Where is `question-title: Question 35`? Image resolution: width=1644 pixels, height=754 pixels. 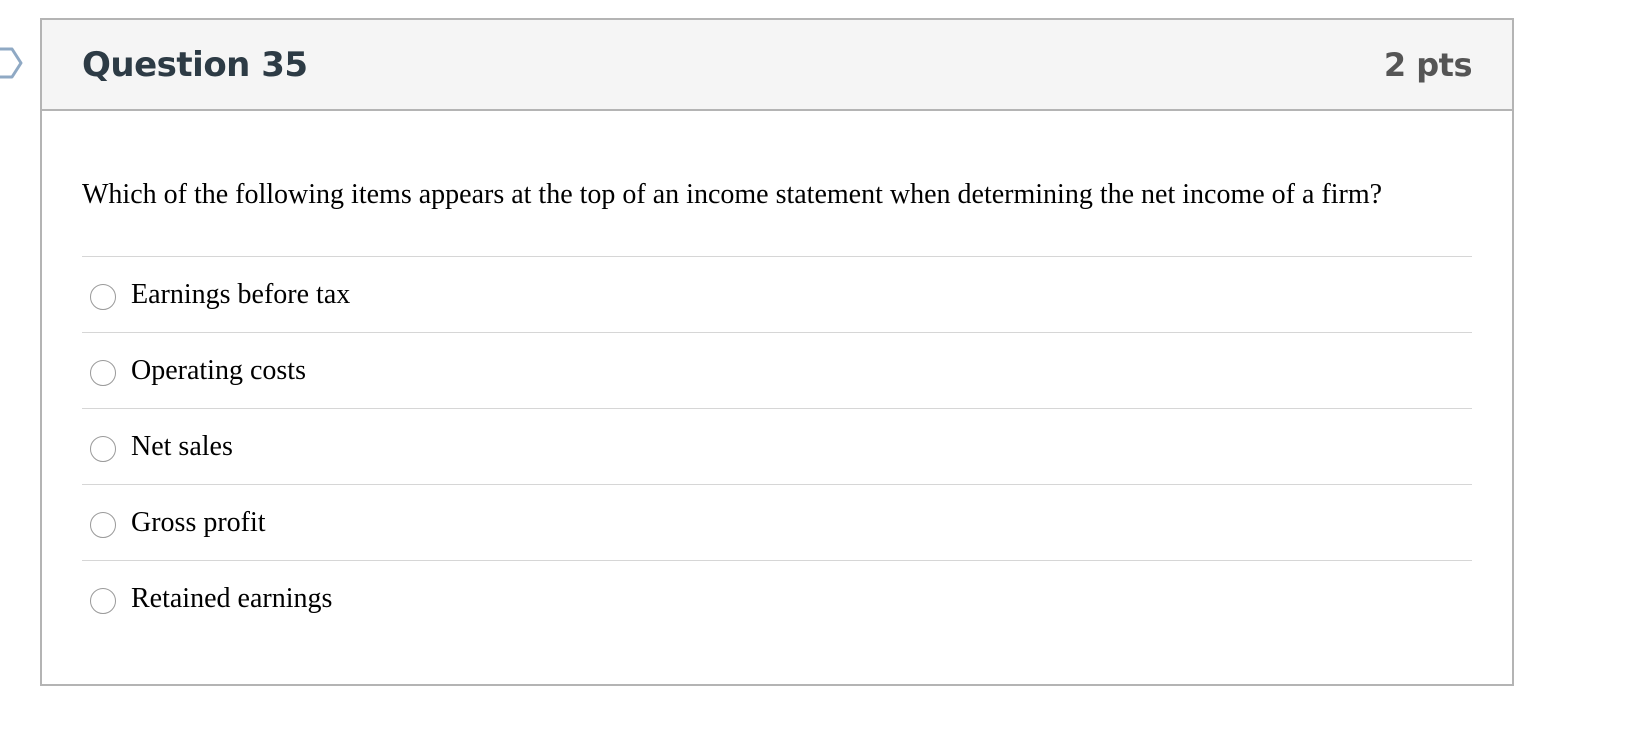
question-title: Question 35 is located at coordinates (195, 64).